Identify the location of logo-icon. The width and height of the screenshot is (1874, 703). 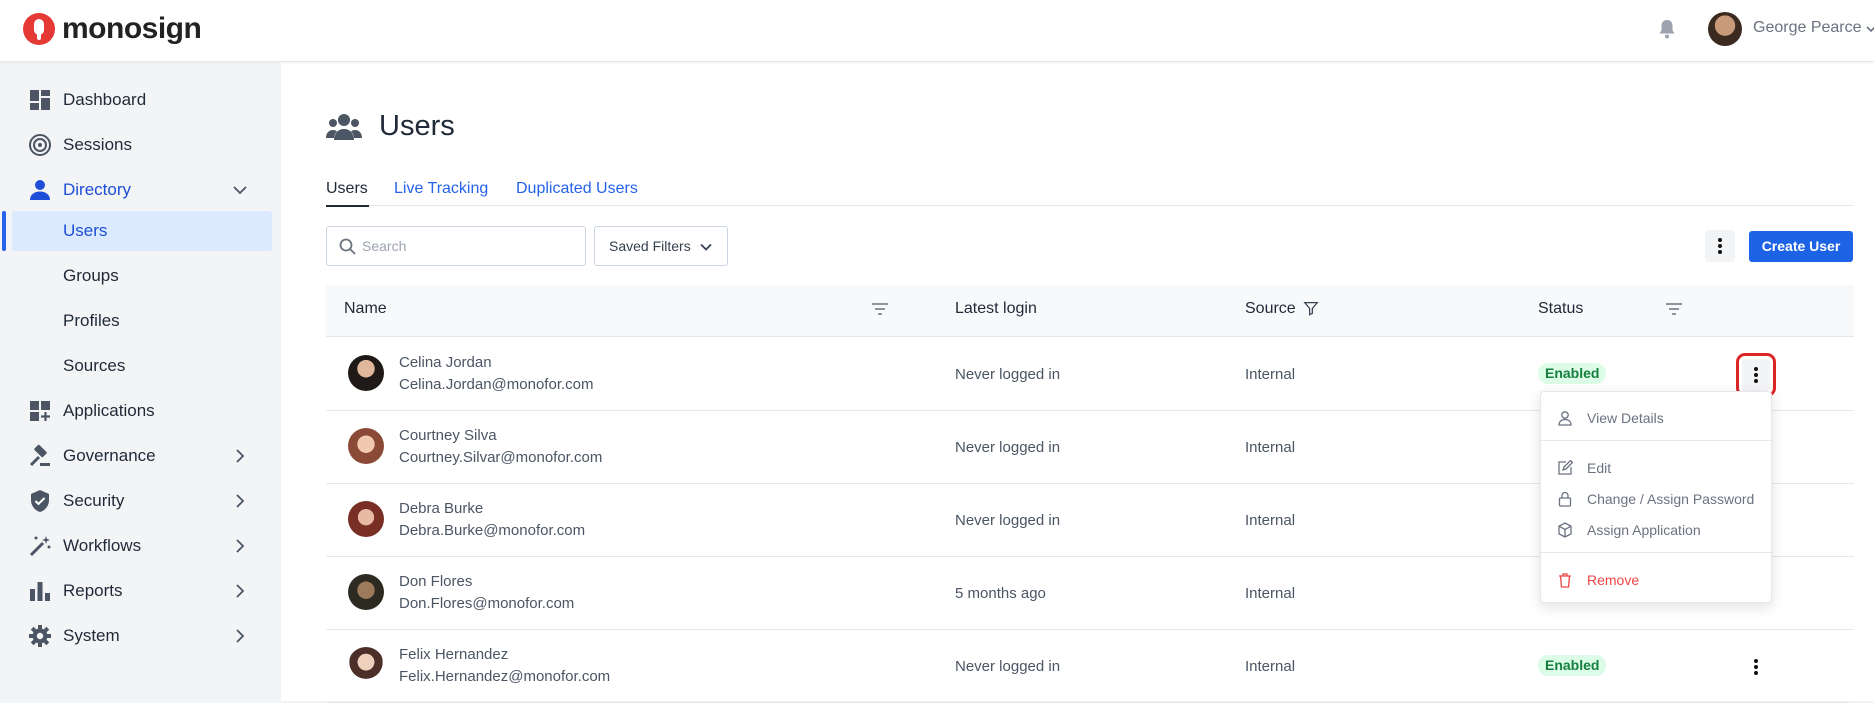
(39, 29).